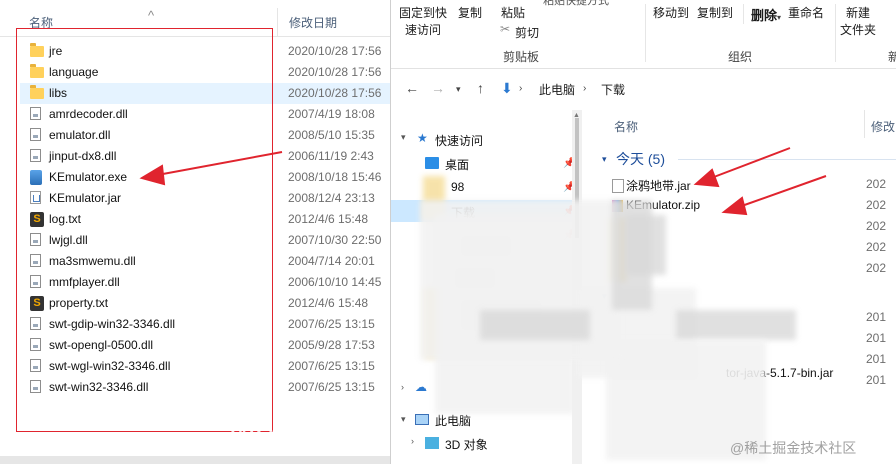 This screenshot has height=464, width=896. What do you see at coordinates (483, 181) in the screenshot?
I see `annotation-arrows` at bounding box center [483, 181].